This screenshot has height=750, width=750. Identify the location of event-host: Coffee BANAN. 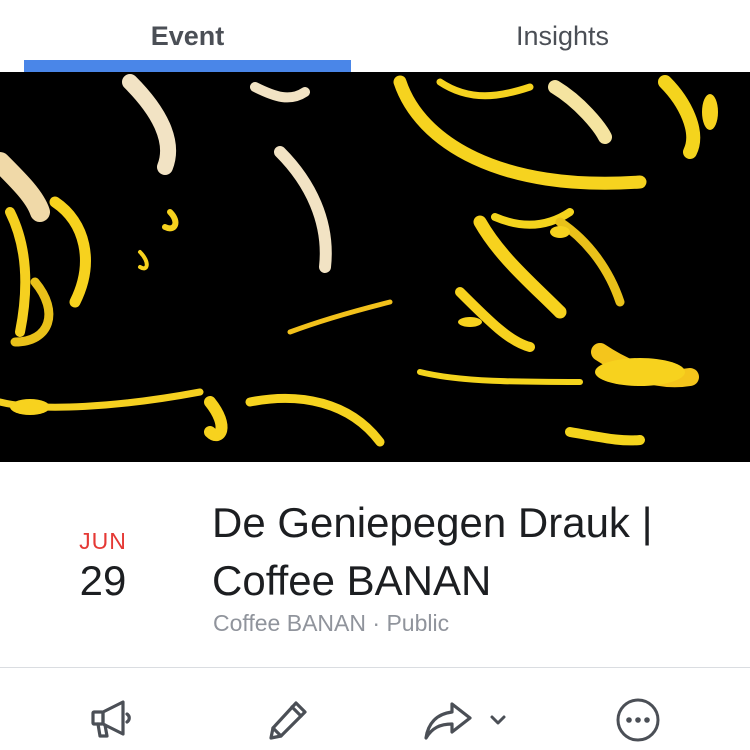
(289, 623).